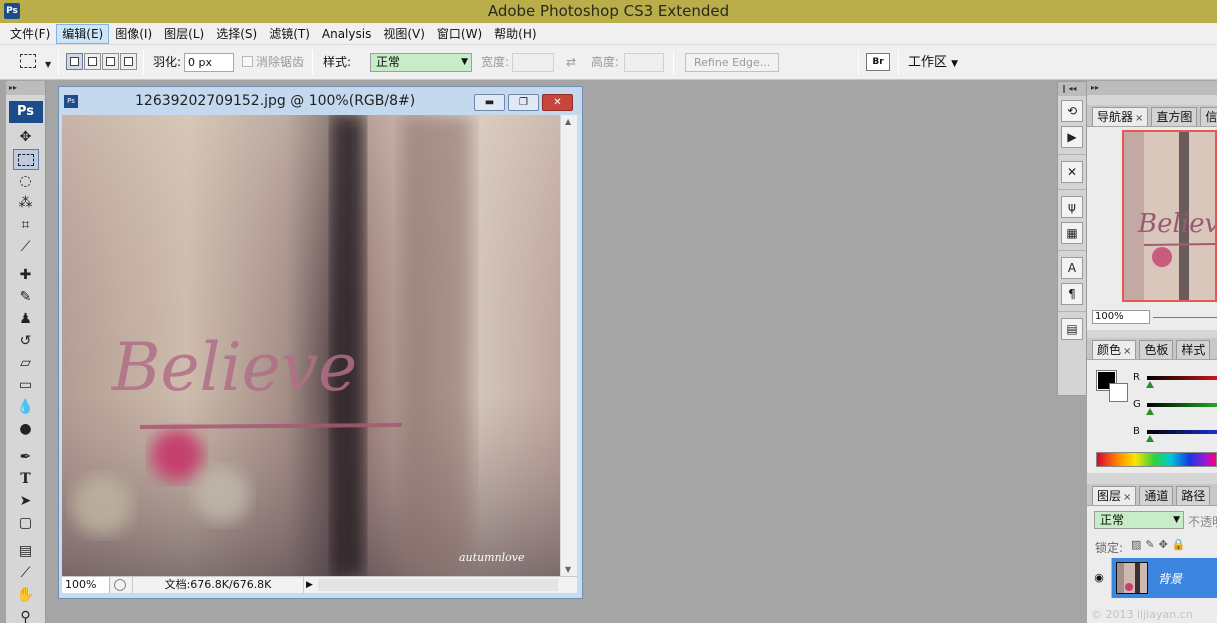  What do you see at coordinates (346, 34) in the screenshot?
I see `menu-analysis: Analysis` at bounding box center [346, 34].